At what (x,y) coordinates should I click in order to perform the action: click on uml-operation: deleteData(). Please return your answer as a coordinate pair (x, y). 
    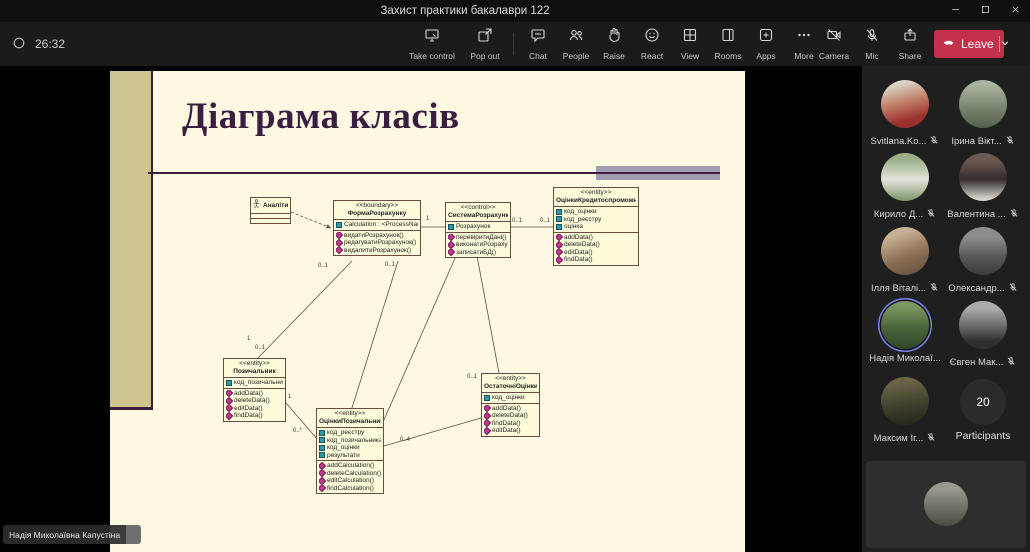
    Looking at the image, I should click on (510, 416).